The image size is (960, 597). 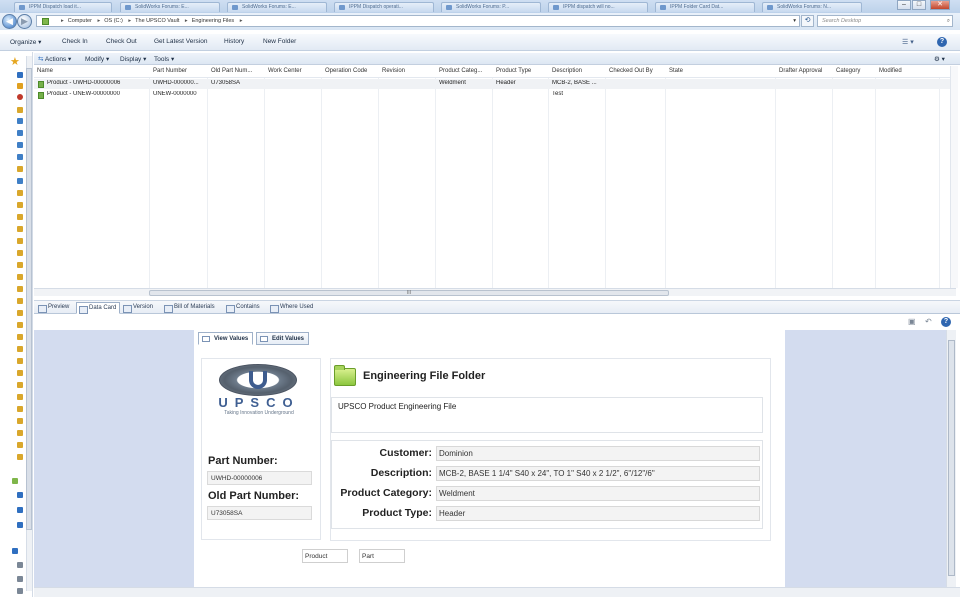 What do you see at coordinates (885, 21) in the screenshot?
I see `search-input: Search Desktop ⌕` at bounding box center [885, 21].